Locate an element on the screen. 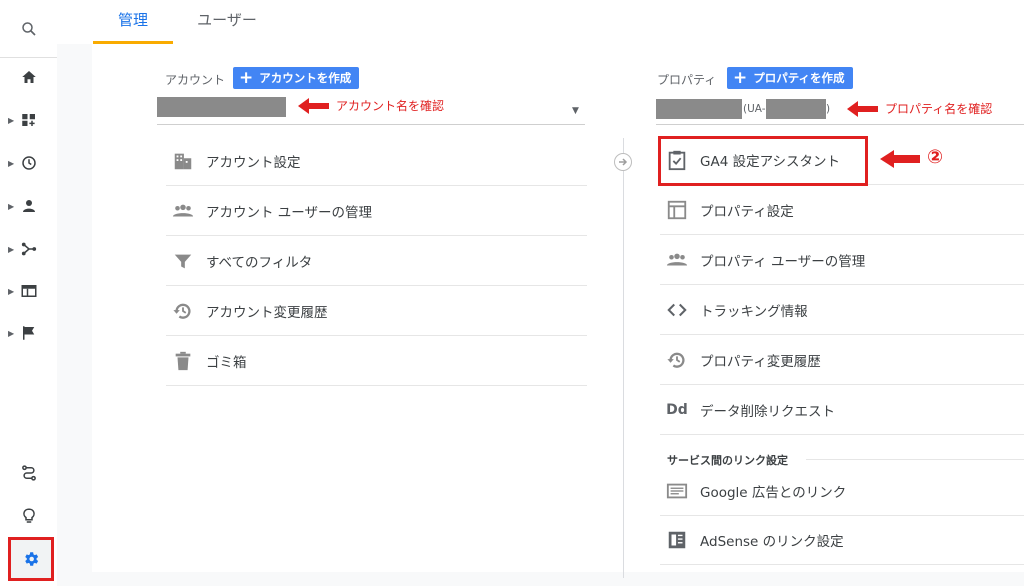 This screenshot has height=586, width=1024. menu-label: AdSense のリンク設定 is located at coordinates (772, 542).